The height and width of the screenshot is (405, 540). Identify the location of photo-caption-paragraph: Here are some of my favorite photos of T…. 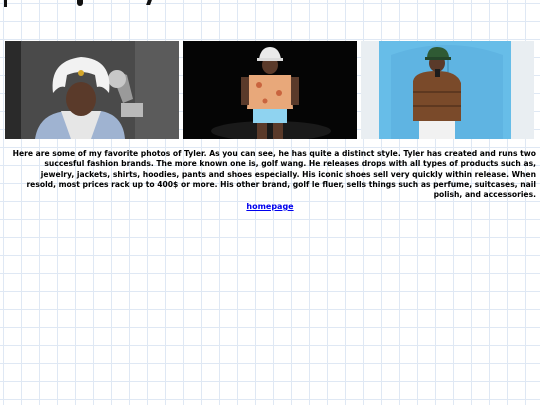
(274, 174).